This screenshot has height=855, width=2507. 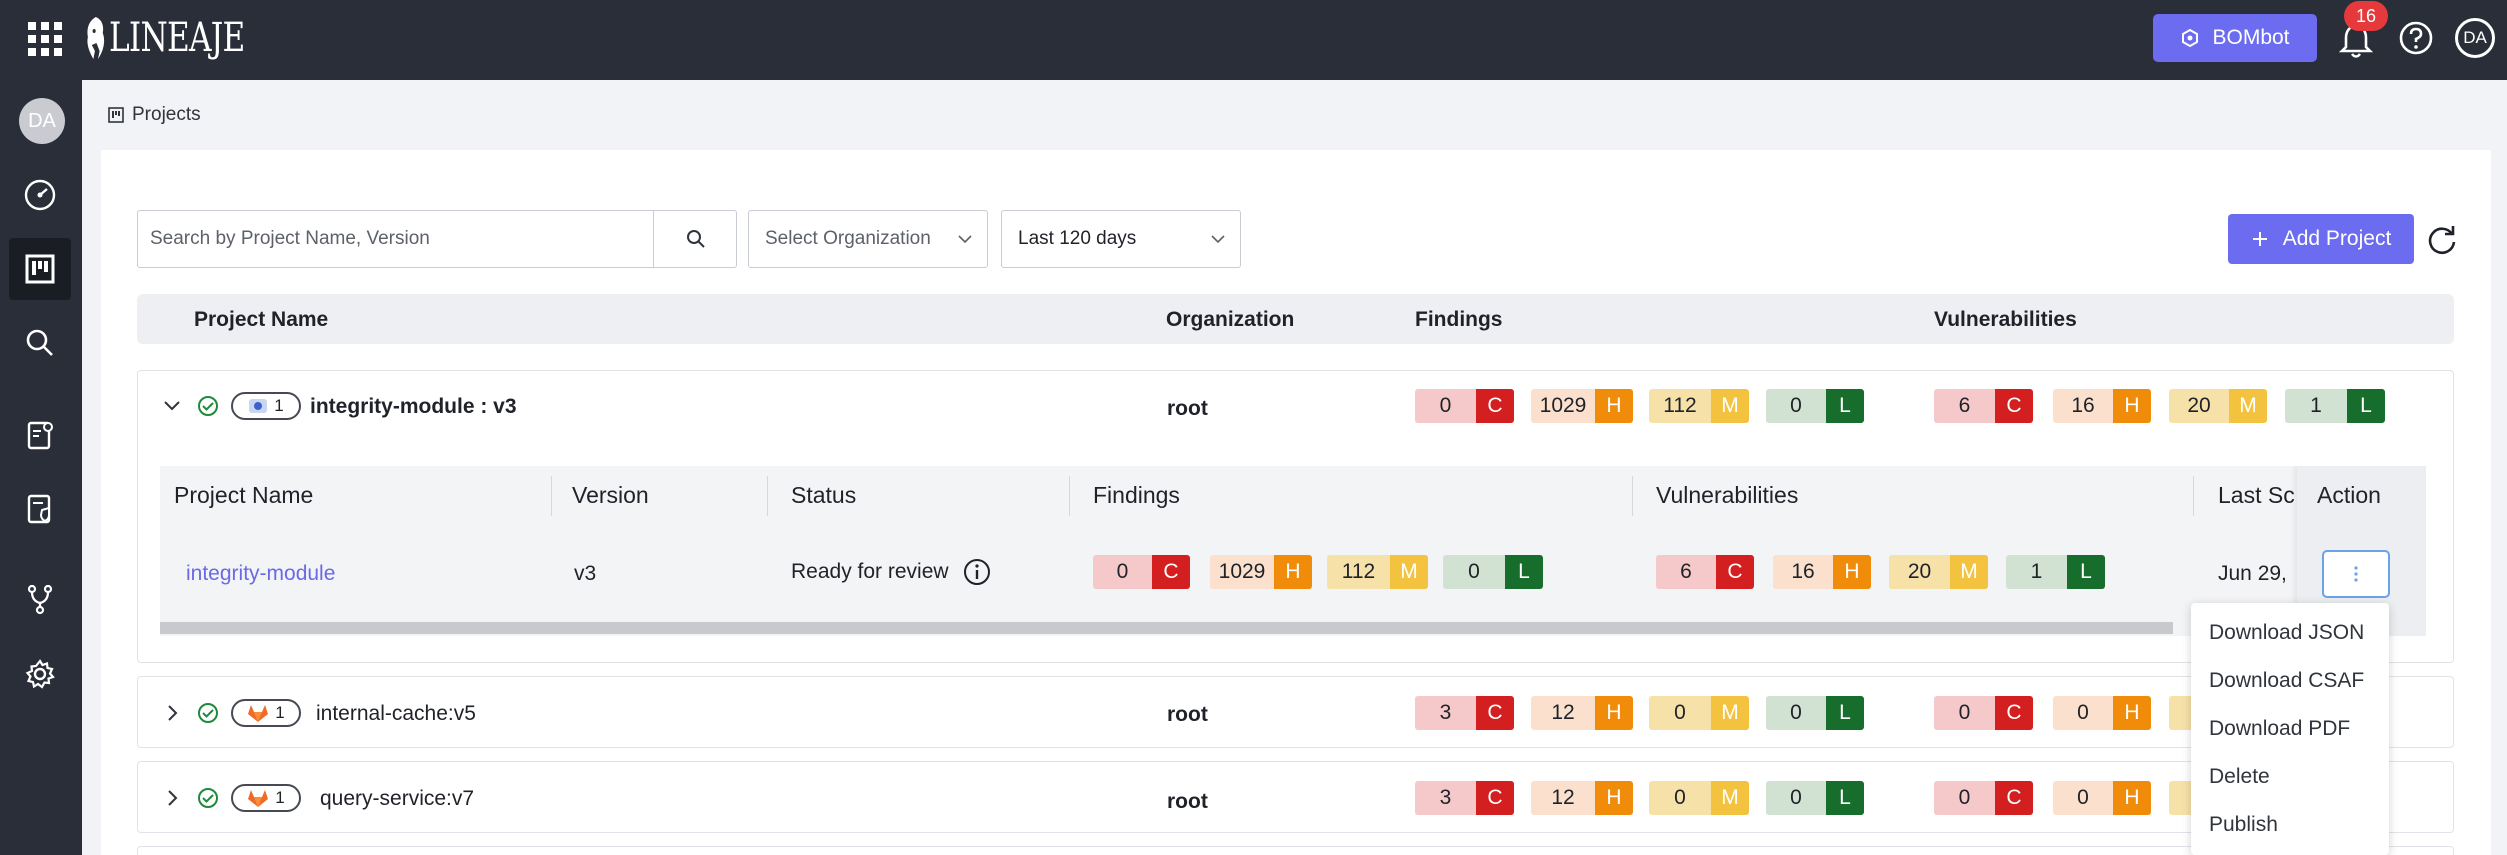 What do you see at coordinates (2286, 681) in the screenshot?
I see `menu-item-download-csaf: Download CSAF` at bounding box center [2286, 681].